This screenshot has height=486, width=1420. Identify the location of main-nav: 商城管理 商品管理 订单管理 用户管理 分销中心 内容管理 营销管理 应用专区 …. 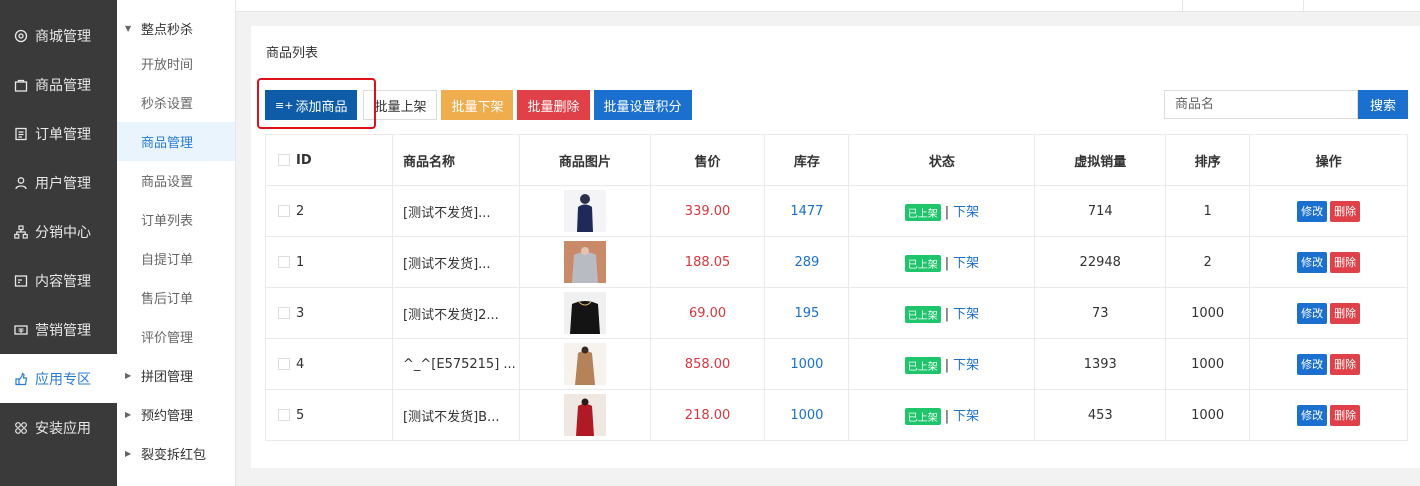
(58, 243).